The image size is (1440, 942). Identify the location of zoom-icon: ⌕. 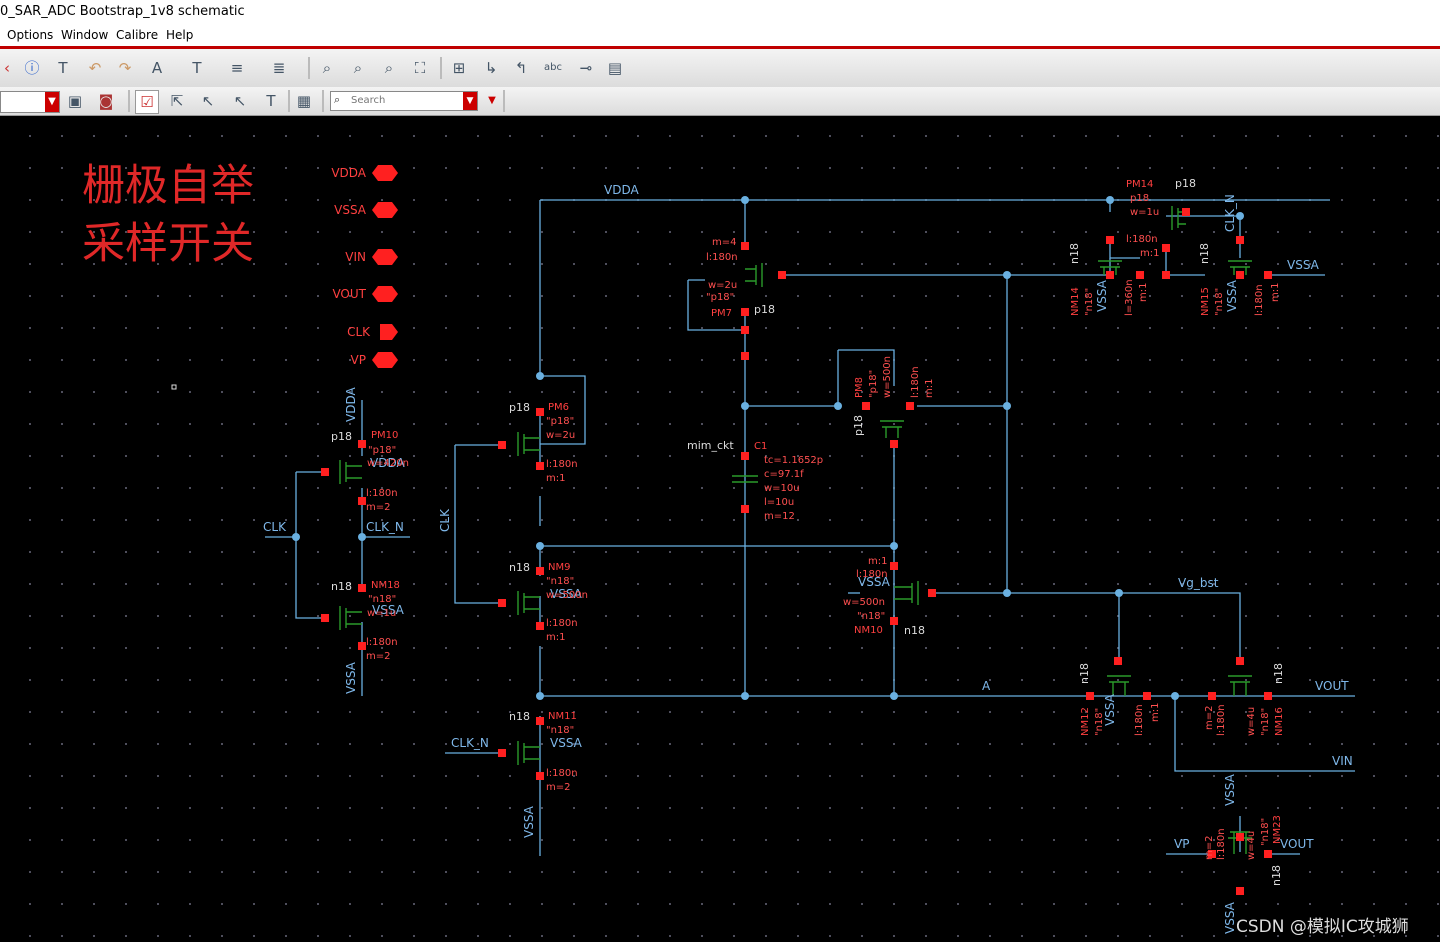
(327, 68).